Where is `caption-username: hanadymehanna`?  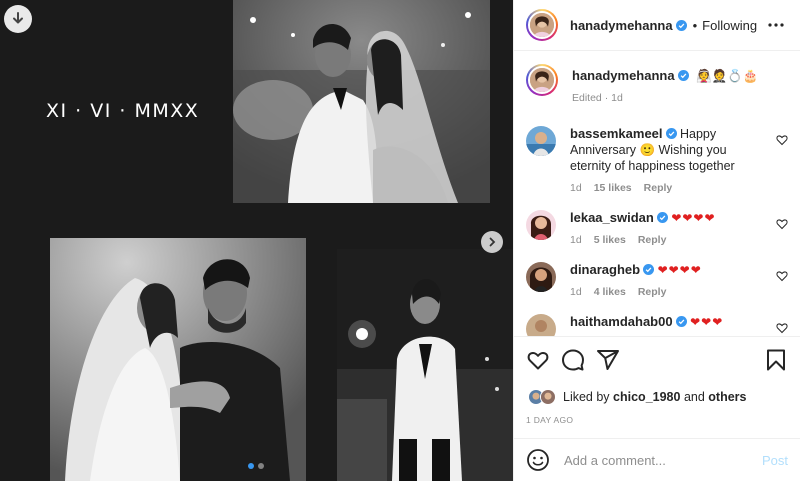
caption-username: hanadymehanna is located at coordinates (623, 75).